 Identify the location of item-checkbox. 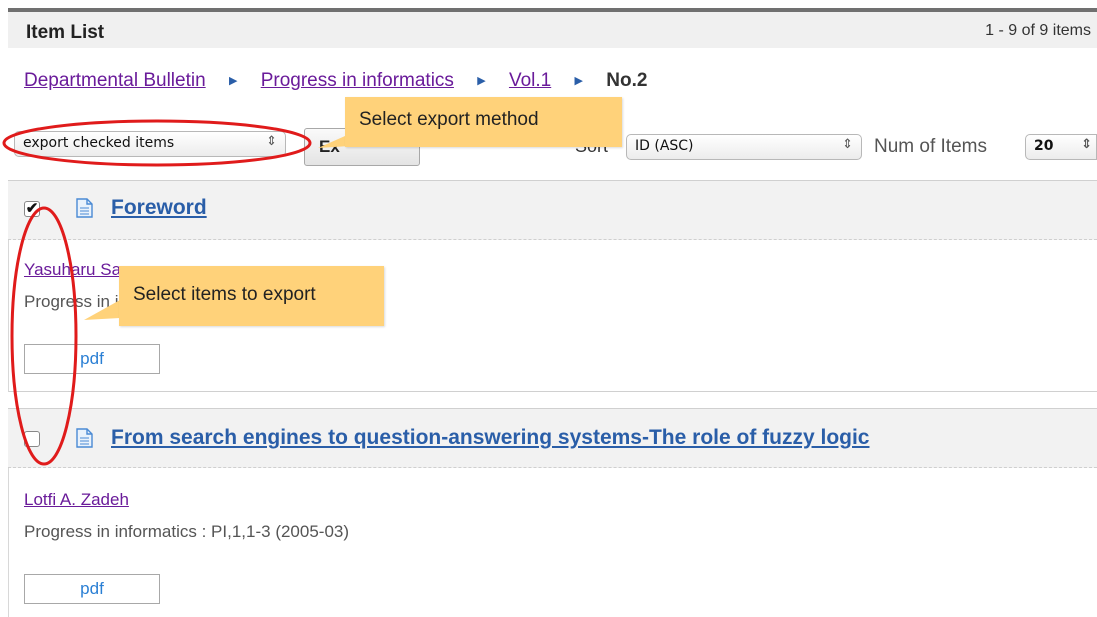
(32, 439).